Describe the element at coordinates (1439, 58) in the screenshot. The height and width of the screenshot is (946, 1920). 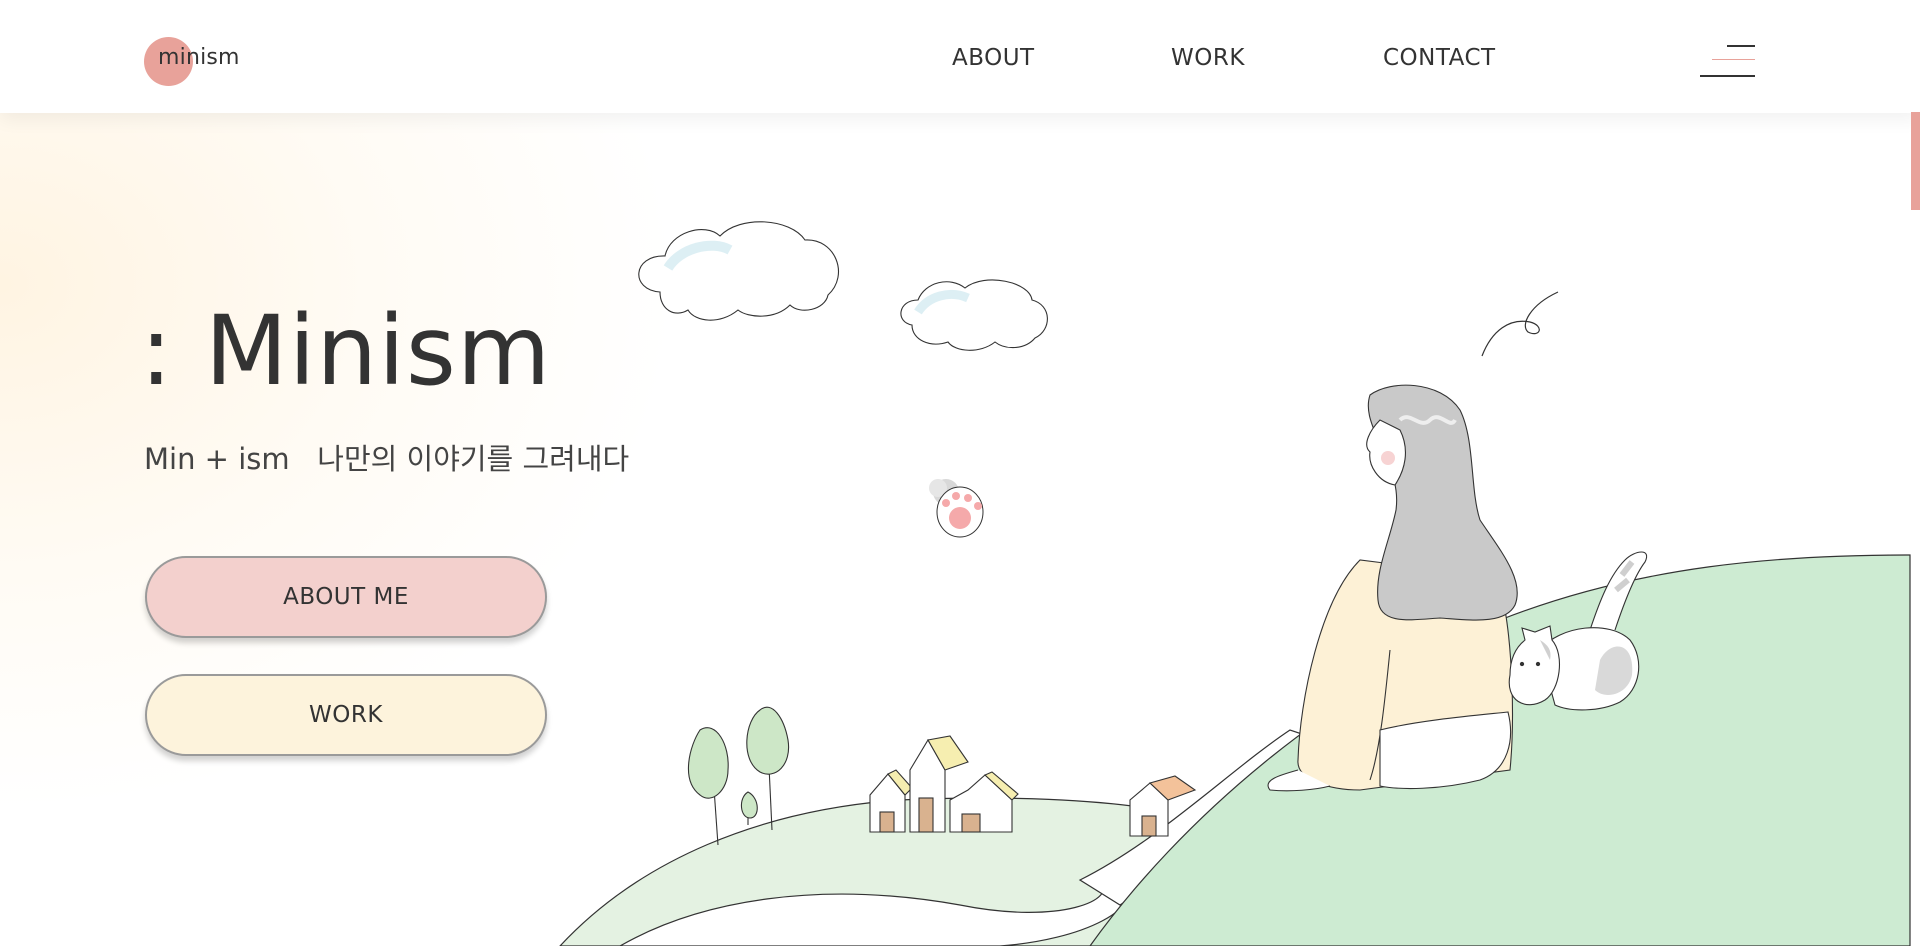
I see `nav-contact-link: CONTACT` at that location.